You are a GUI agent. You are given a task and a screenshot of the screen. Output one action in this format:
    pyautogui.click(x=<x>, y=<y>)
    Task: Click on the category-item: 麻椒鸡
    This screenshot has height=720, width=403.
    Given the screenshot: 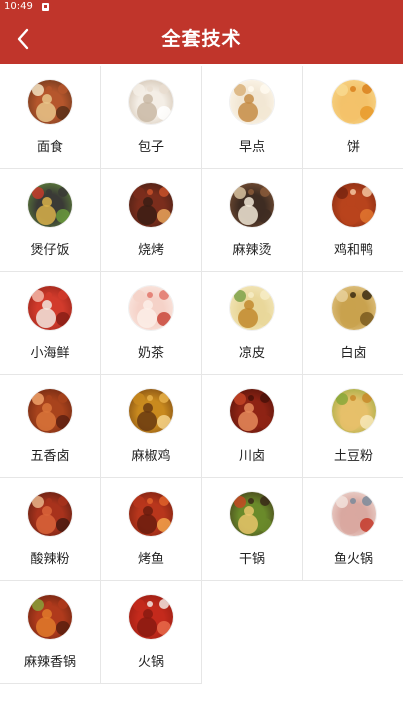 What is the action you would take?
    pyautogui.click(x=151, y=426)
    